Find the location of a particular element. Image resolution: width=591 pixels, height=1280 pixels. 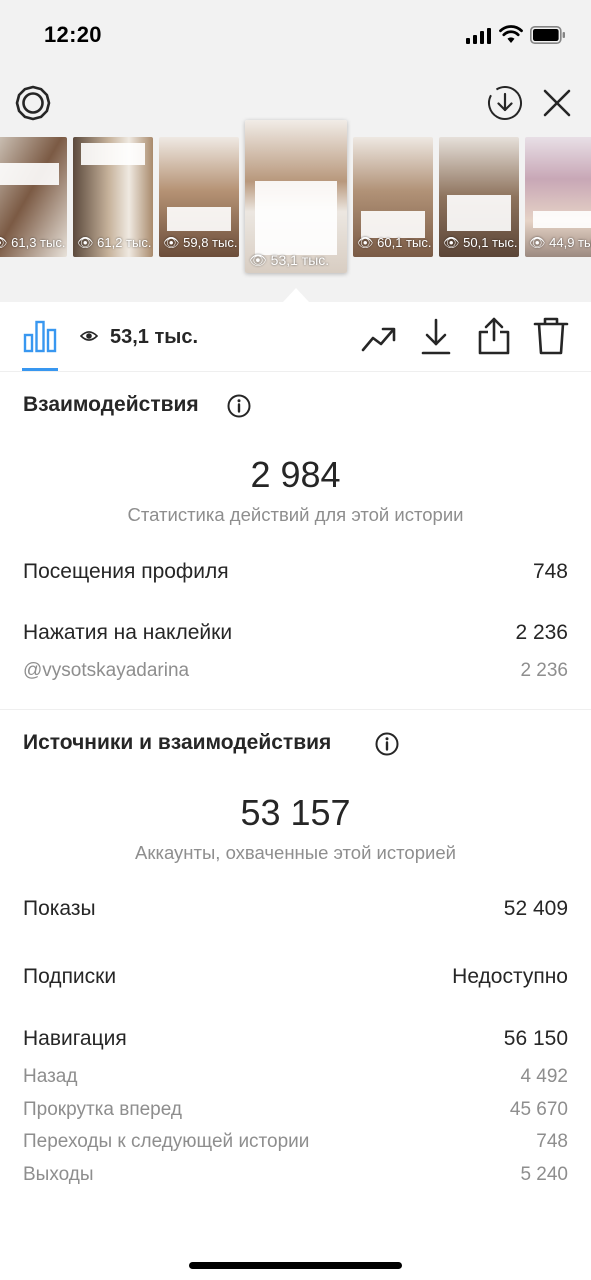

status-time: 12:20 is located at coordinates (73, 34).